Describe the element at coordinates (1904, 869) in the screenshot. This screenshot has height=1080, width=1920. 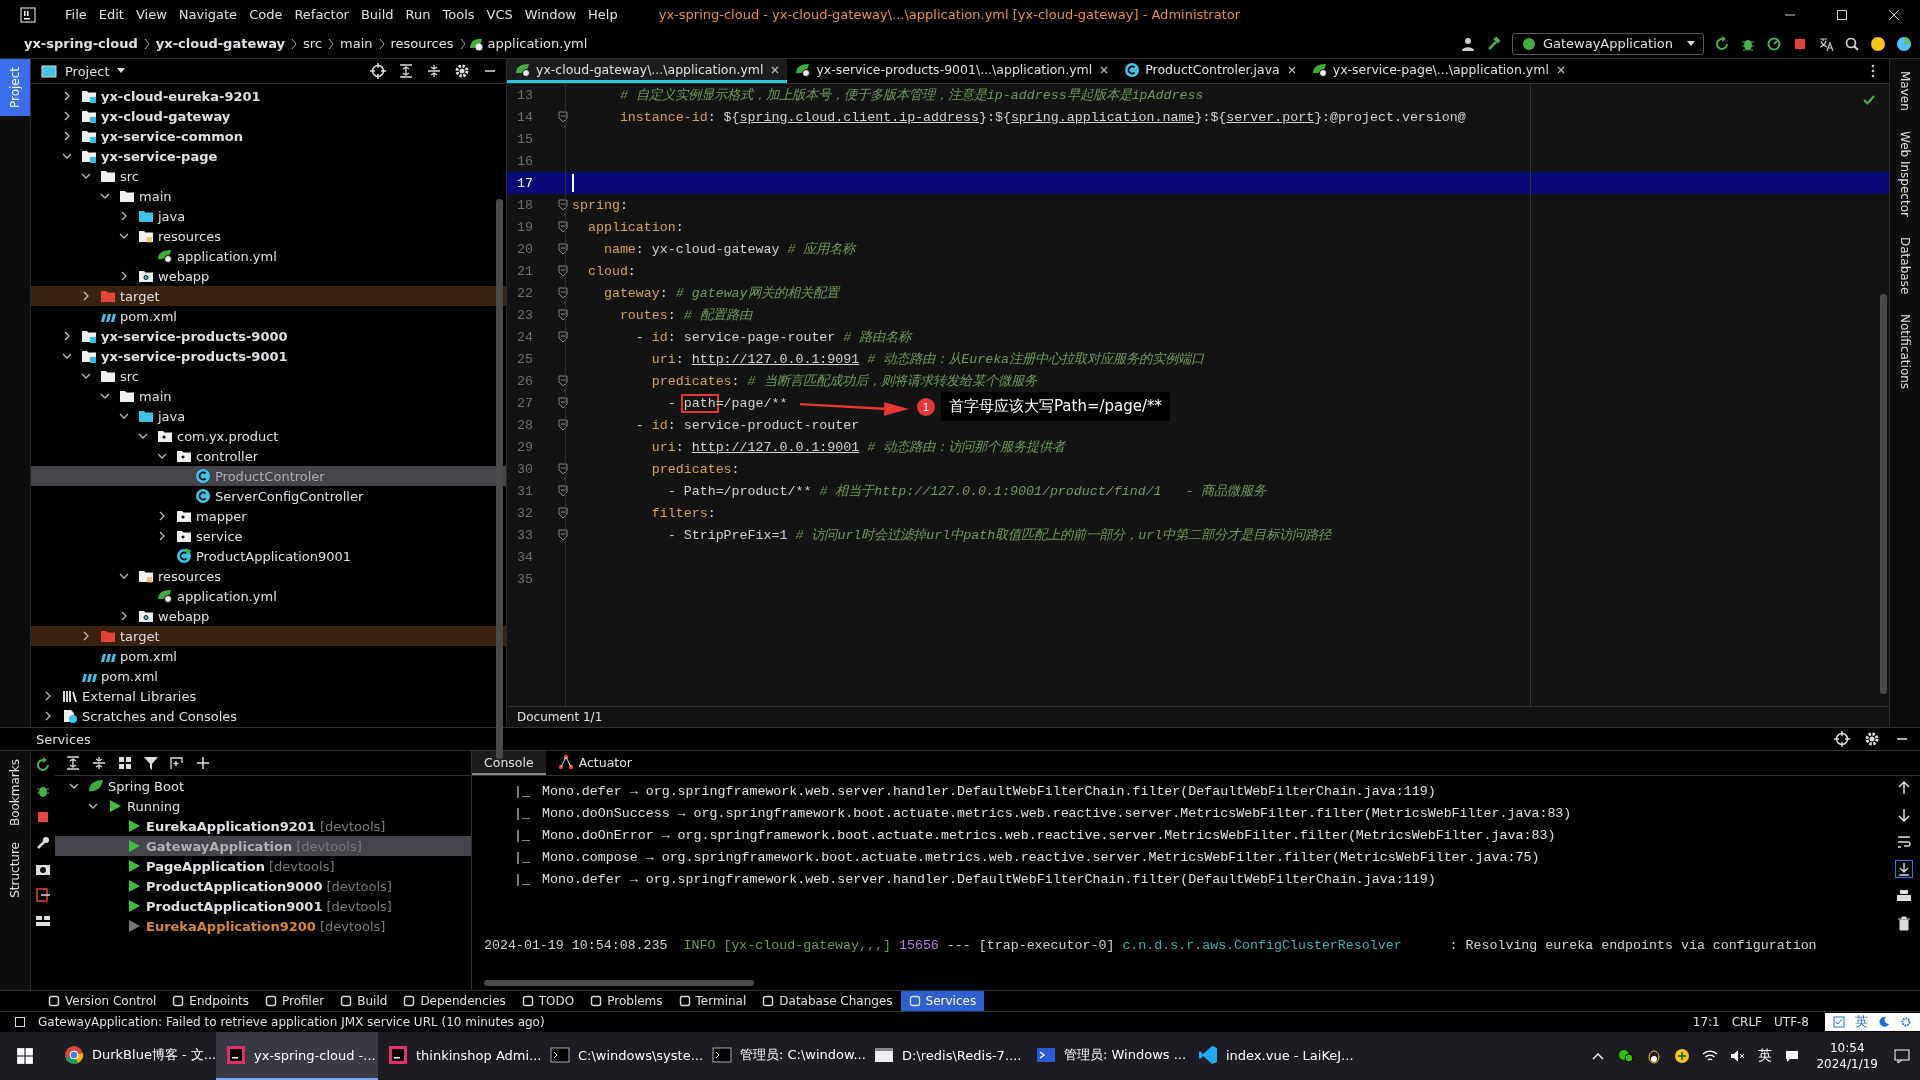
I see `scroll-to-end-icon` at that location.